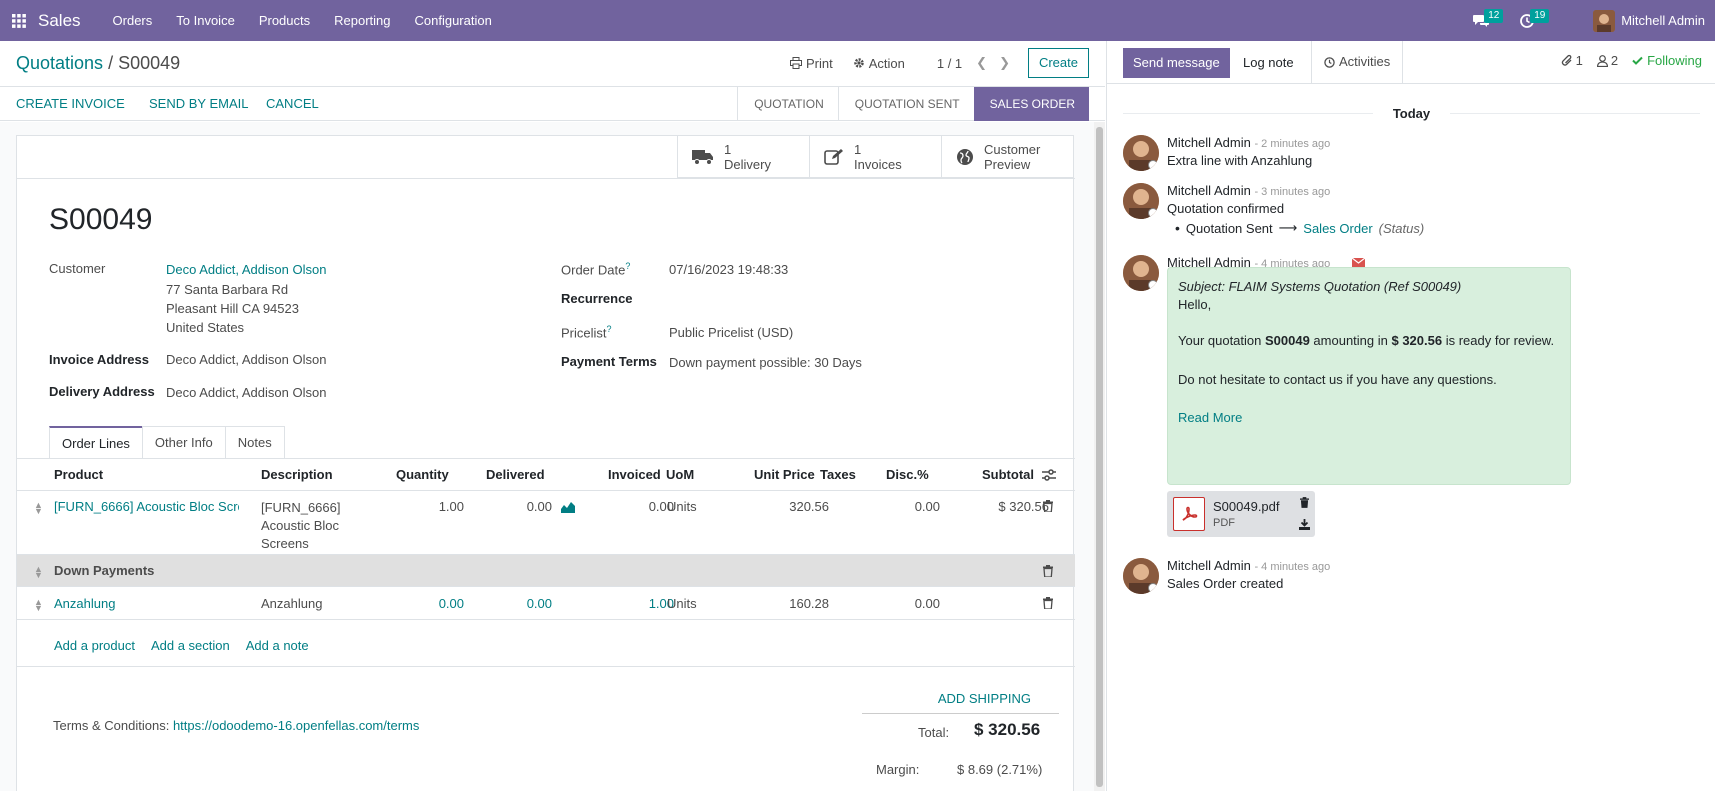 This screenshot has height=791, width=1715. Describe the element at coordinates (94, 645) in the screenshot. I see `add-product-link: Add a product` at that location.